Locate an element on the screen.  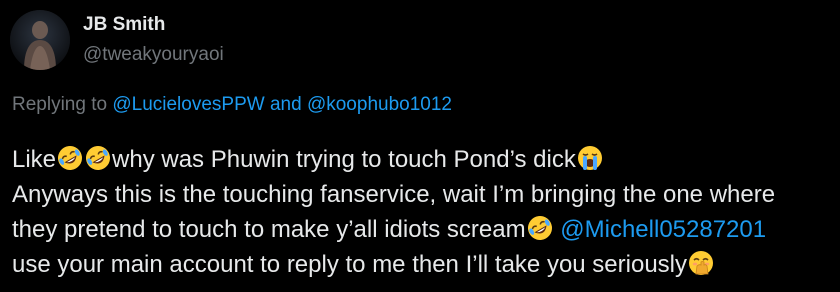
mention-link-2: @koophubo1012 is located at coordinates (379, 104).